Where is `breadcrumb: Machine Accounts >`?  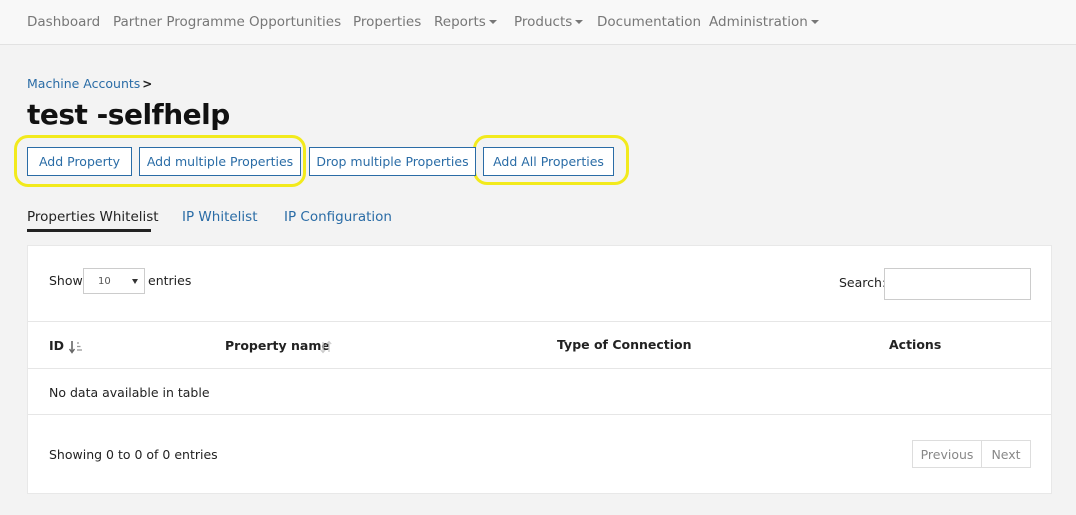
breadcrumb: Machine Accounts > is located at coordinates (89, 83).